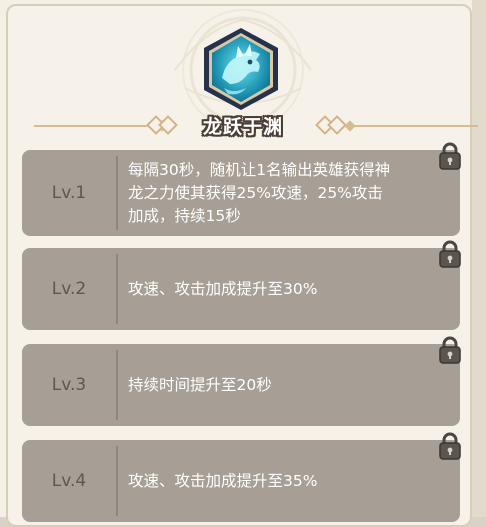 Image resolution: width=486 pixels, height=527 pixels. Describe the element at coordinates (223, 288) in the screenshot. I see `level-description: 攻速、攻击加成提升至30%` at that location.